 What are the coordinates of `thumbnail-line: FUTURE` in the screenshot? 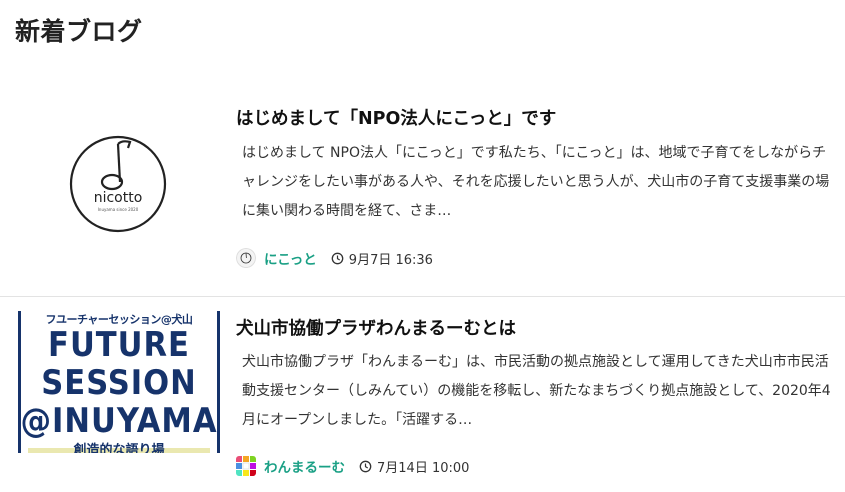 It's located at (119, 345).